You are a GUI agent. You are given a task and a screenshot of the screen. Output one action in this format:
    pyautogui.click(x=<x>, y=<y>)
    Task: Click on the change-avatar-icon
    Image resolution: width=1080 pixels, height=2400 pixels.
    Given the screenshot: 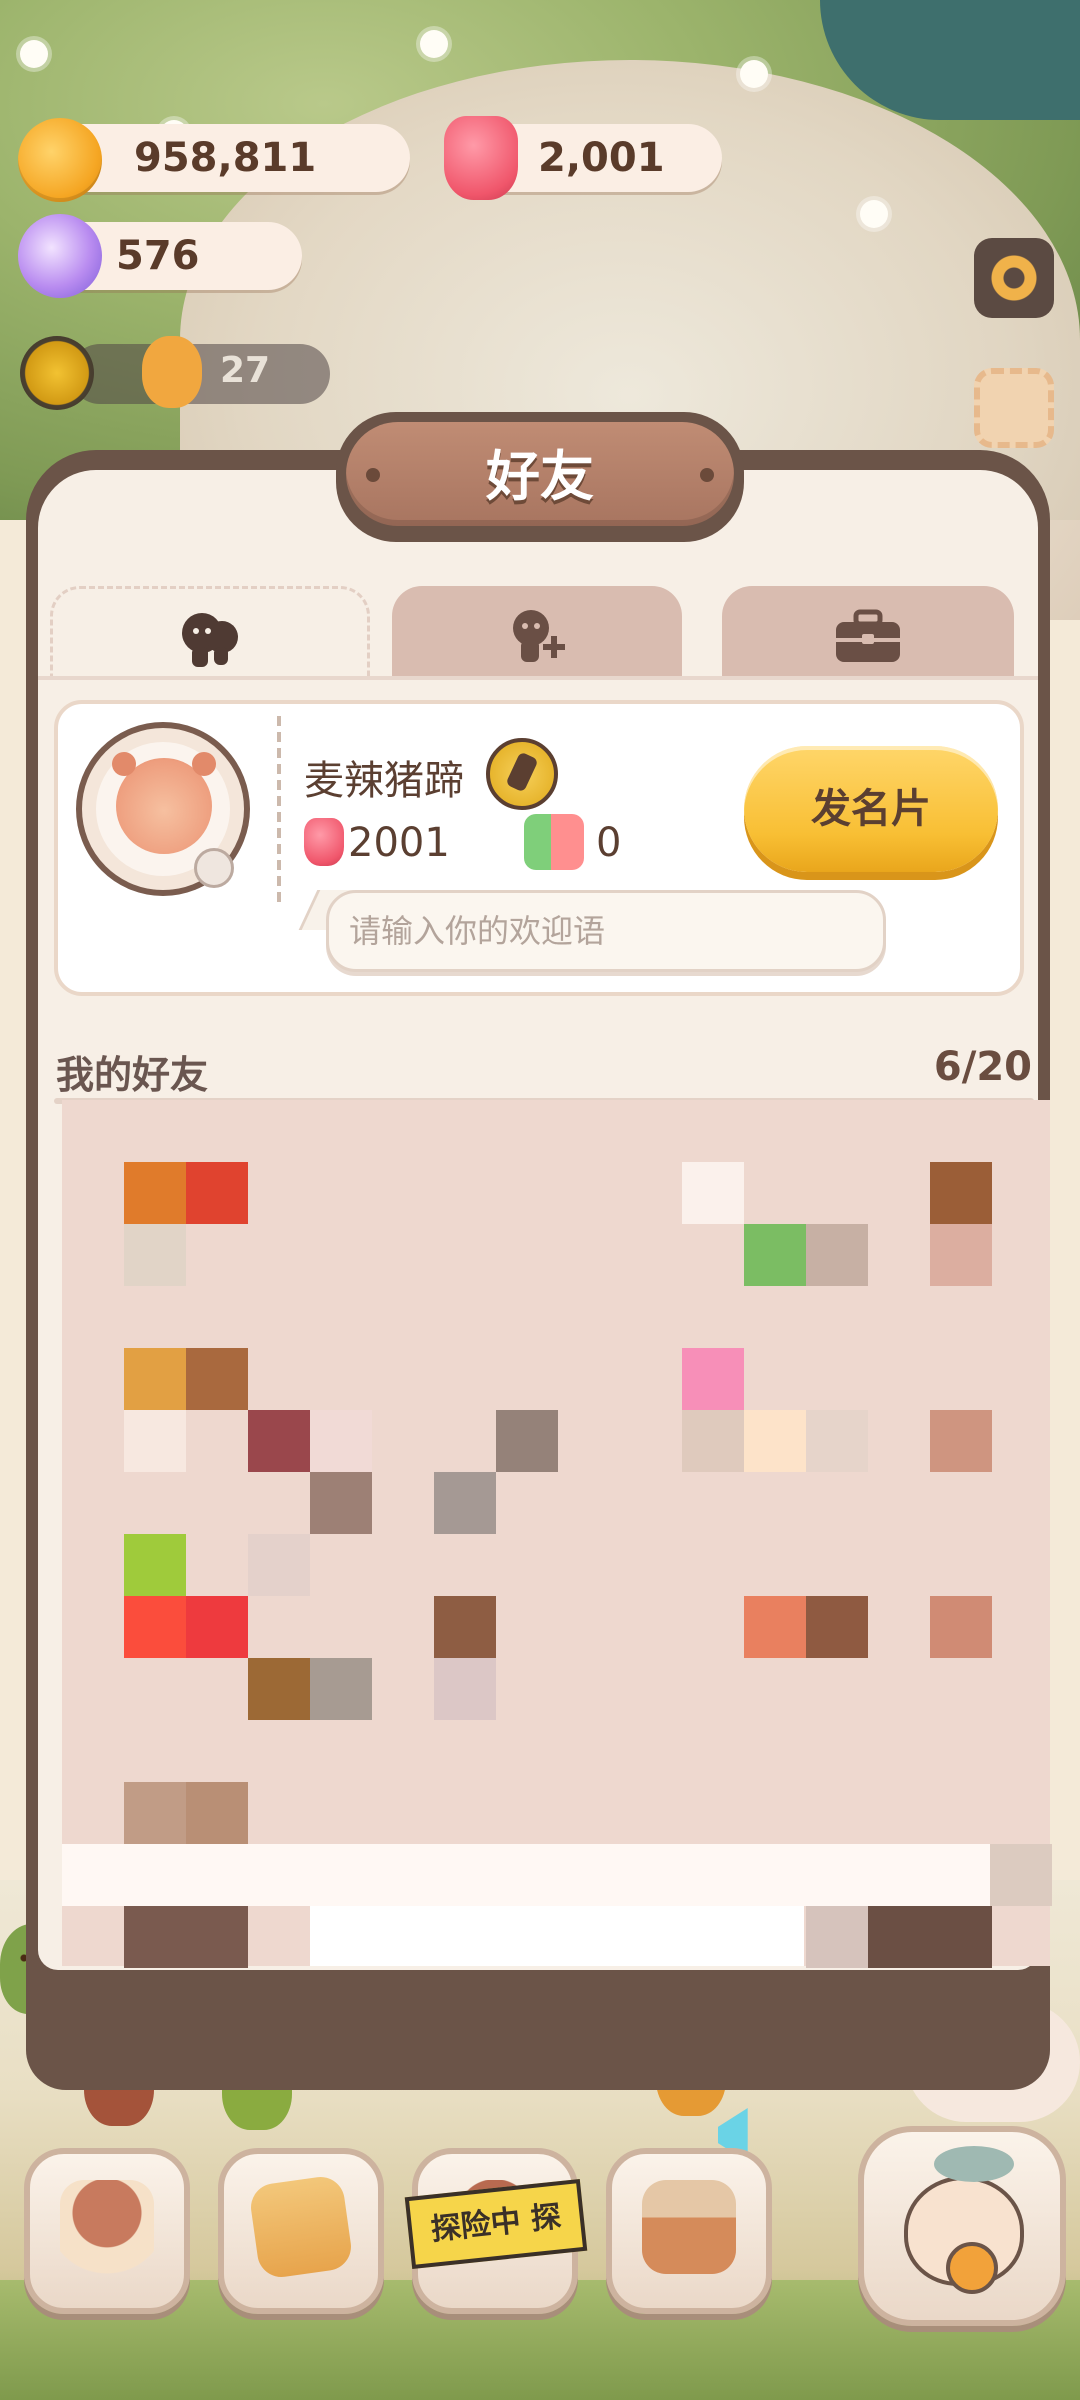 What is the action you would take?
    pyautogui.click(x=214, y=868)
    